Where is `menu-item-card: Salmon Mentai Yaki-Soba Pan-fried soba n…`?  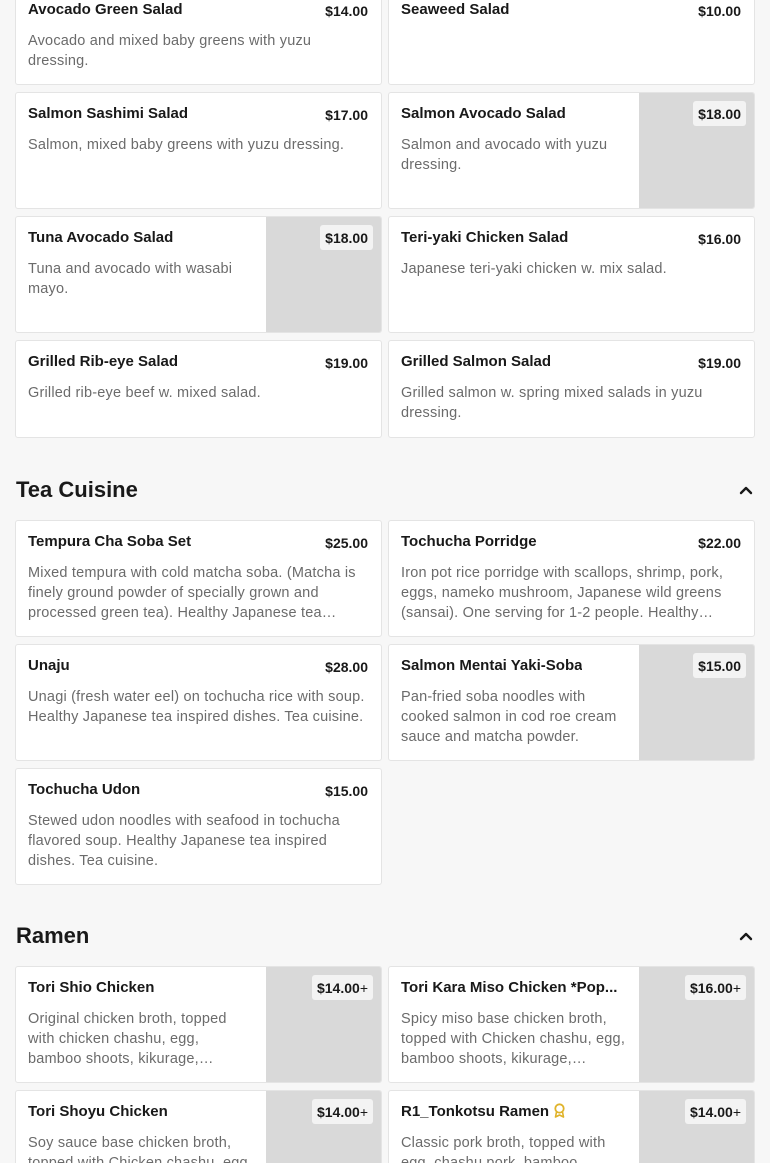
menu-item-card: Salmon Mentai Yaki-Soba Pan-fried soba n… is located at coordinates (571, 702).